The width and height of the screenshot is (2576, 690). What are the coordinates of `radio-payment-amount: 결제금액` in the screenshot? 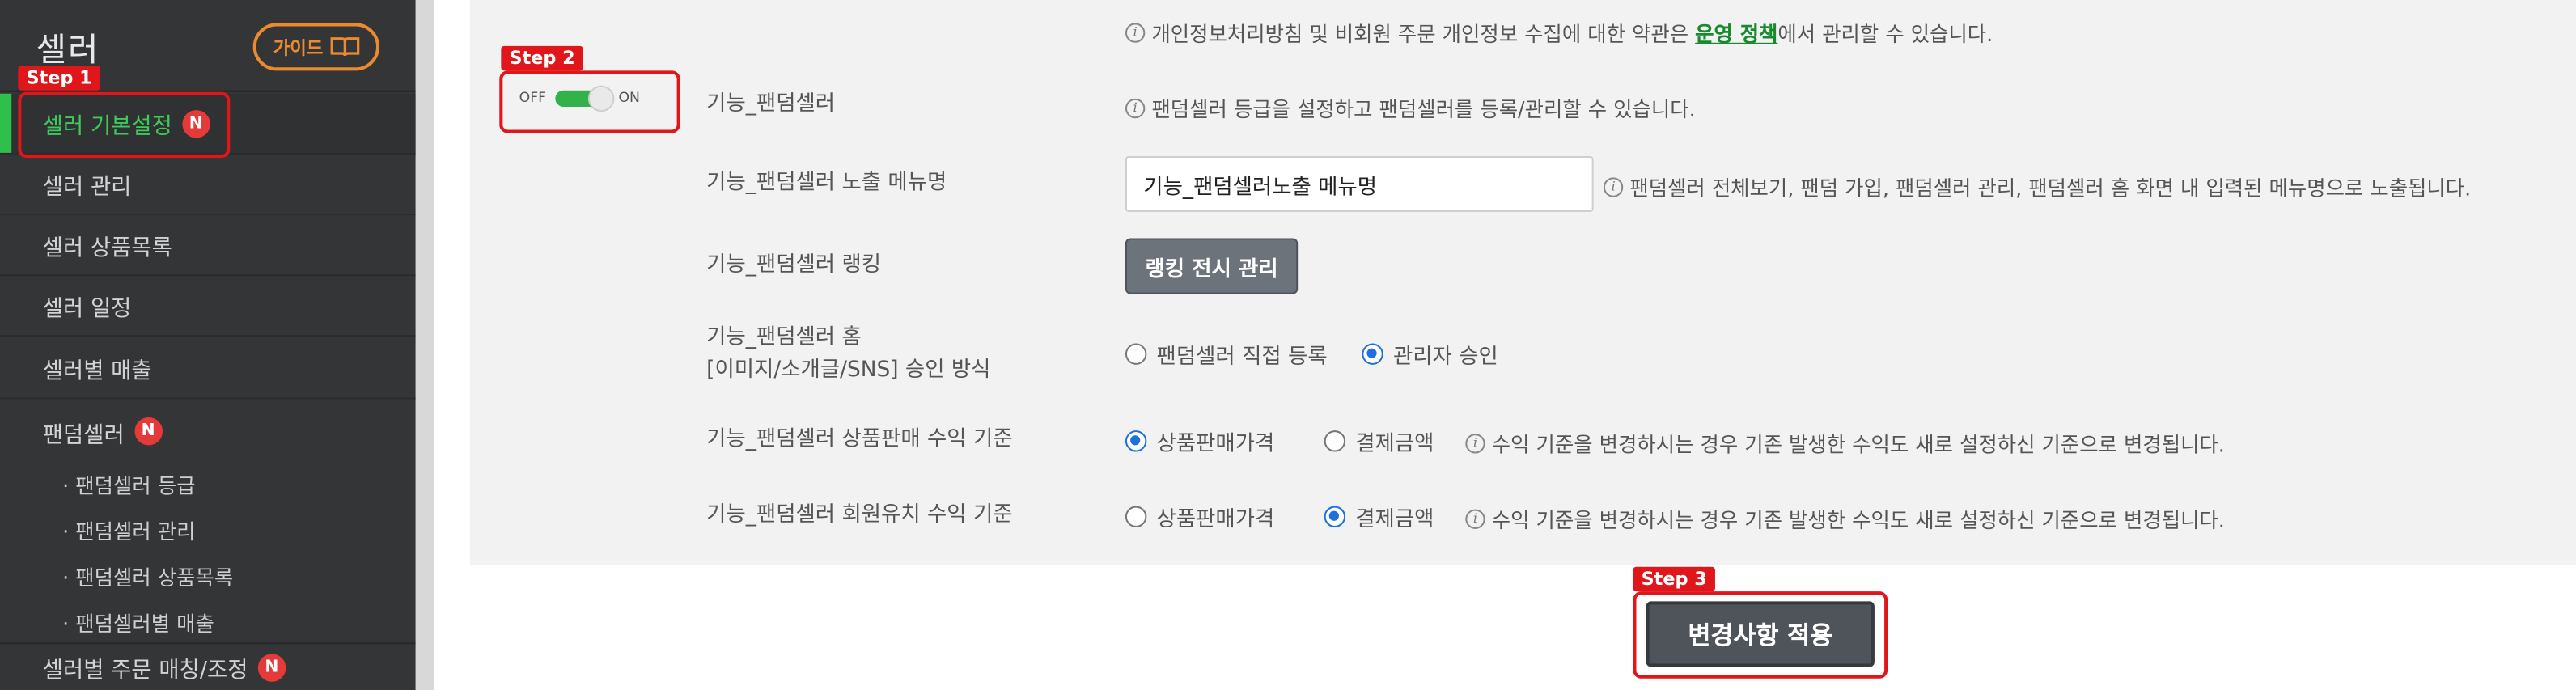 It's located at (1379, 441).